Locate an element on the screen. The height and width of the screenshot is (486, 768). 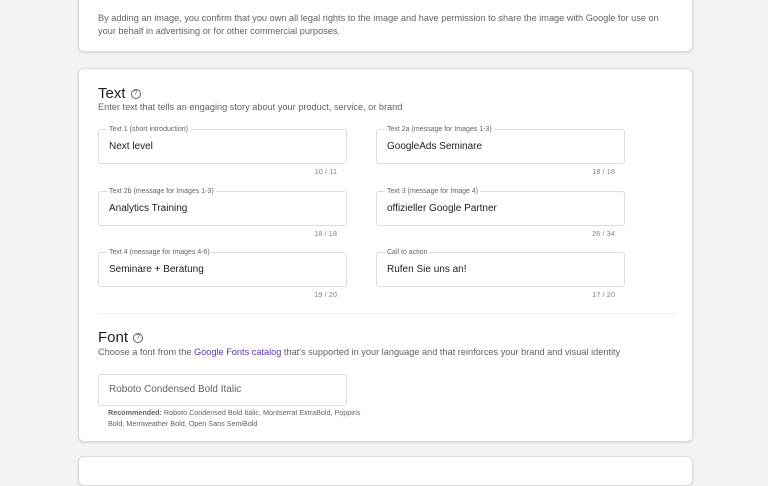
font-section-title: Font is located at coordinates (113, 337).